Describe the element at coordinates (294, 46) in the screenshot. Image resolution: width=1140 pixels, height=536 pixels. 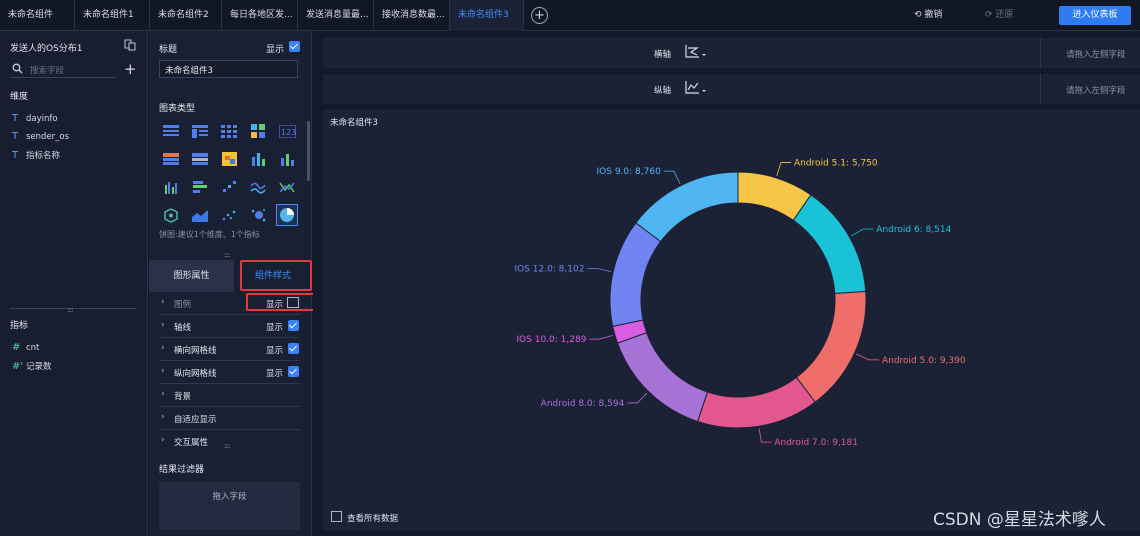
I see `title-show-checkbox` at that location.